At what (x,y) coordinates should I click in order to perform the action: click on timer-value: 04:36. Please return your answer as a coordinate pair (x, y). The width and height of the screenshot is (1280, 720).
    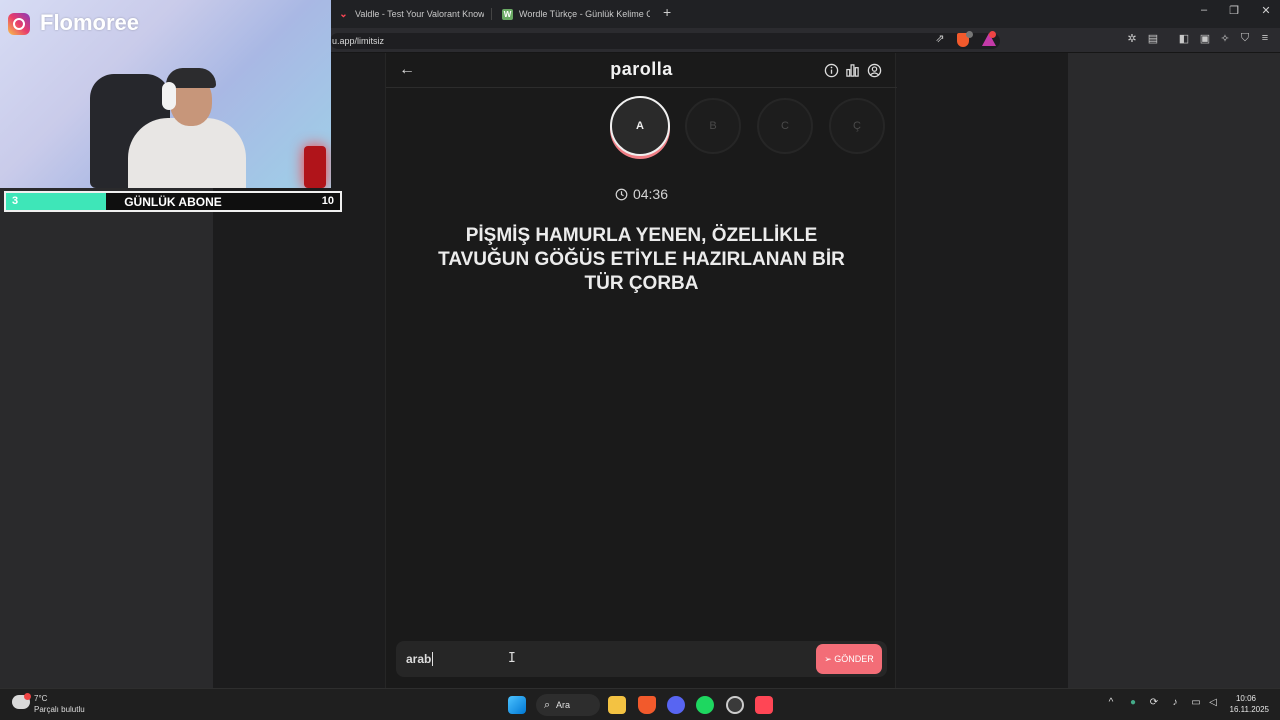
    Looking at the image, I should click on (650, 194).